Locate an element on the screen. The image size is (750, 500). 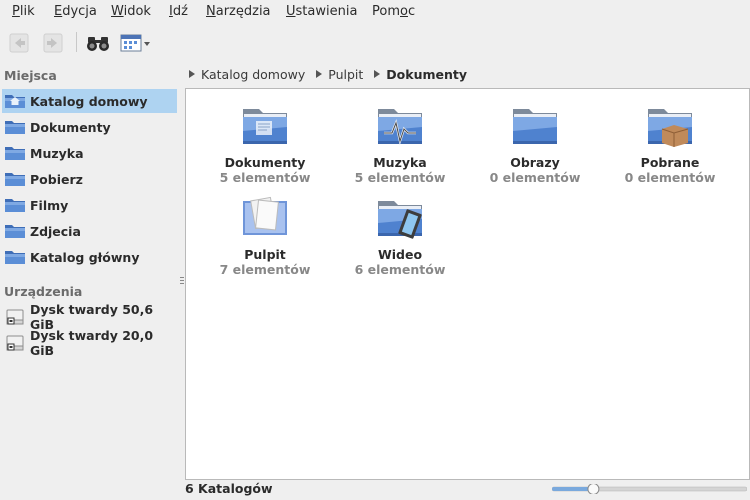
sidebar-item-label: Dokumenty is located at coordinates (70, 127).